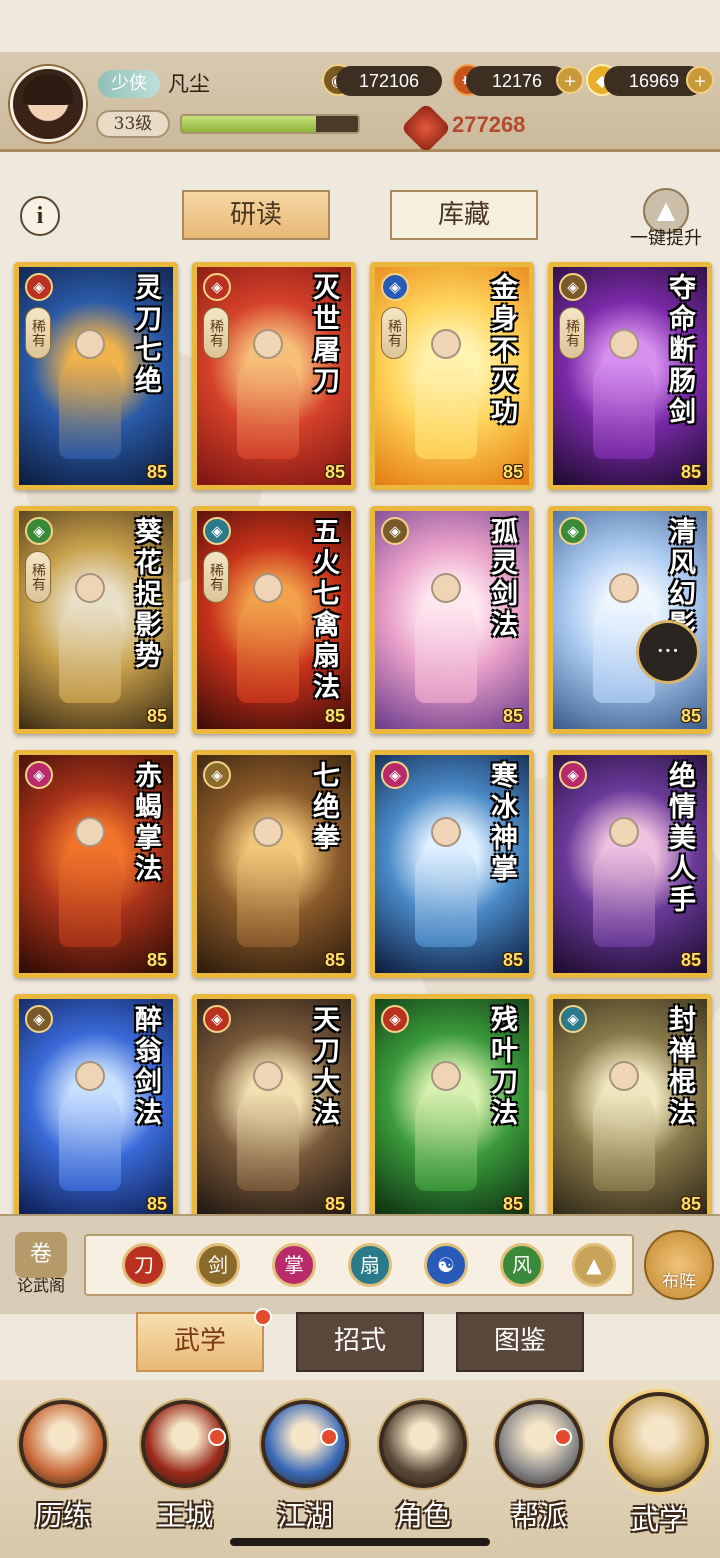  What do you see at coordinates (144, 1265) in the screenshot?
I see `blade-filter-icon: 刀` at bounding box center [144, 1265].